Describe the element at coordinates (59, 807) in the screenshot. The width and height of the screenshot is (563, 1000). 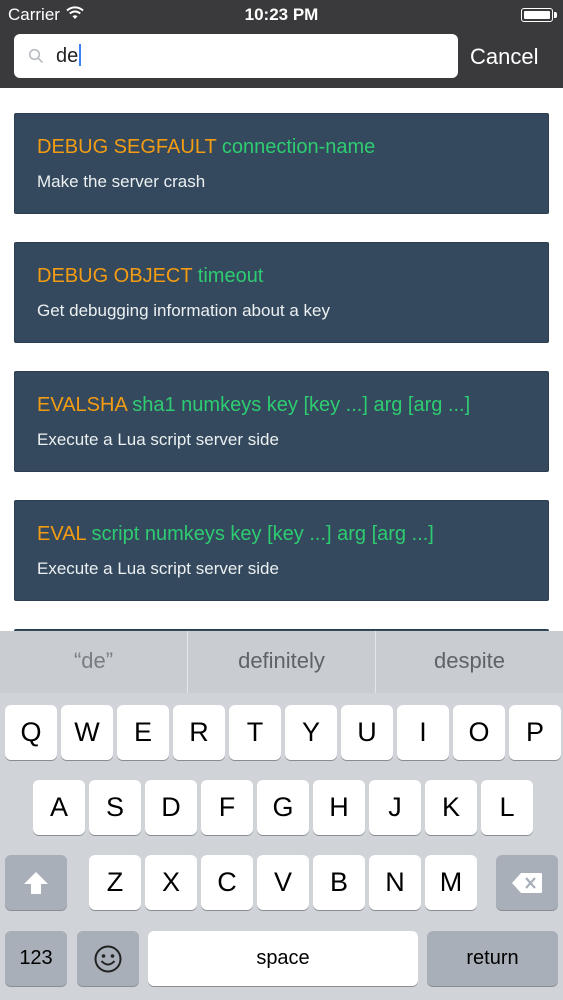
I see `key-a: A` at that location.